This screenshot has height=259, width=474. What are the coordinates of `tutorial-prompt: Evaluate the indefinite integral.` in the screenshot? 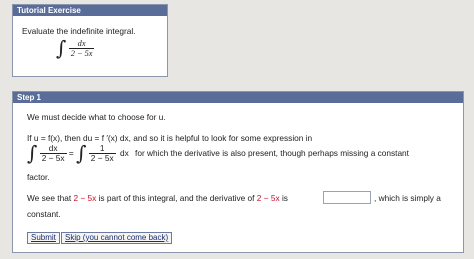 It's located at (79, 31).